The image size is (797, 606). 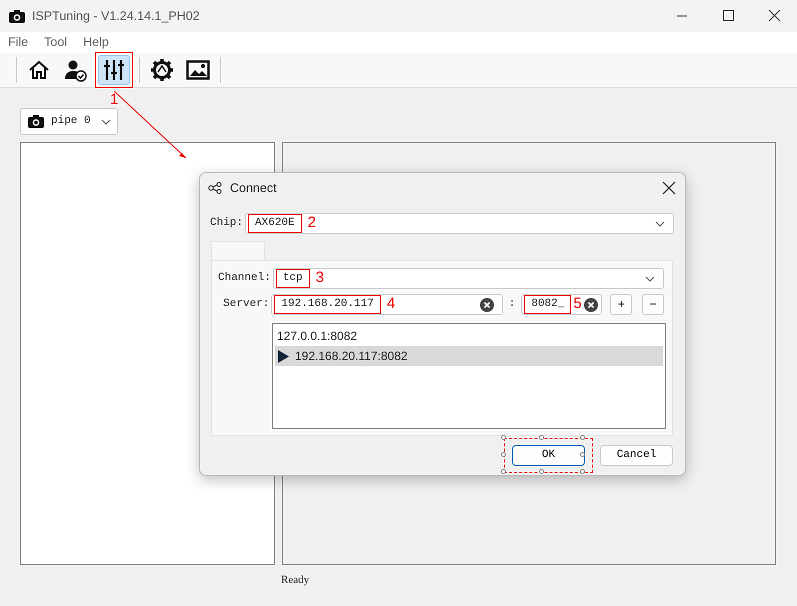 I want to click on callout-number: 4, so click(x=391, y=304).